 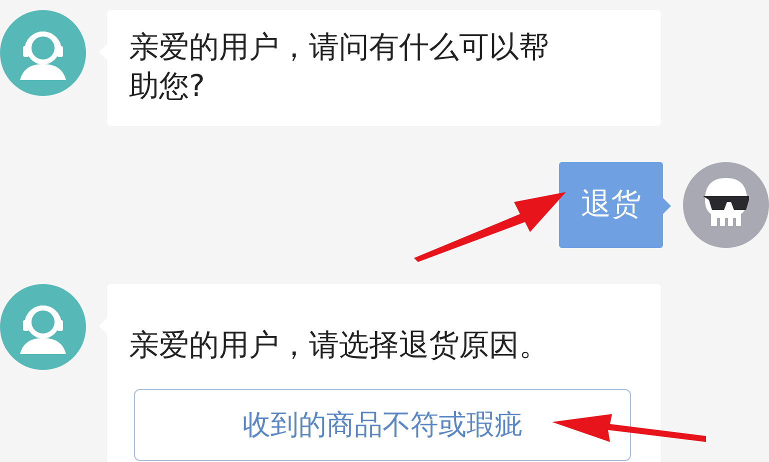 What do you see at coordinates (611, 204) in the screenshot?
I see `message-text: 退货` at bounding box center [611, 204].